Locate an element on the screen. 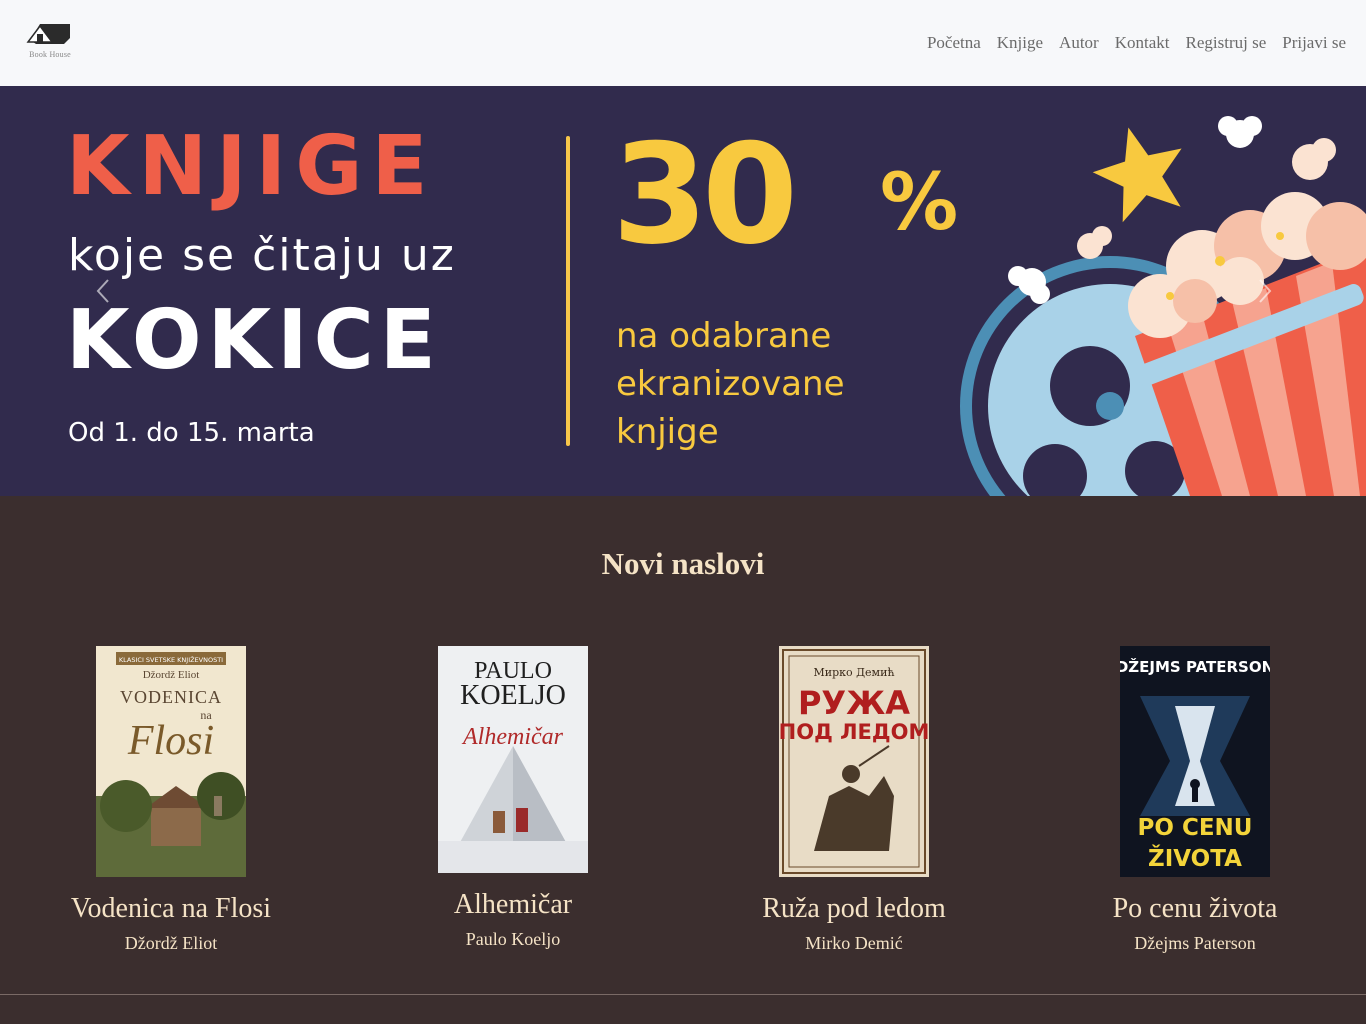 The image size is (1366, 1024). svg-text: Flosi is located at coordinates (170, 741).